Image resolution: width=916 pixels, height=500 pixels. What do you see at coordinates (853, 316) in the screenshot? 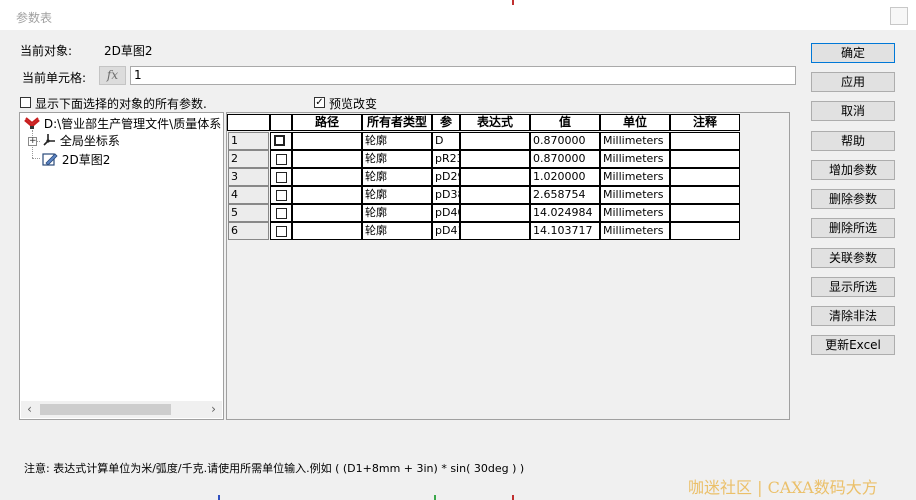
I see `clear-invalid-button: 清除非法` at bounding box center [853, 316].